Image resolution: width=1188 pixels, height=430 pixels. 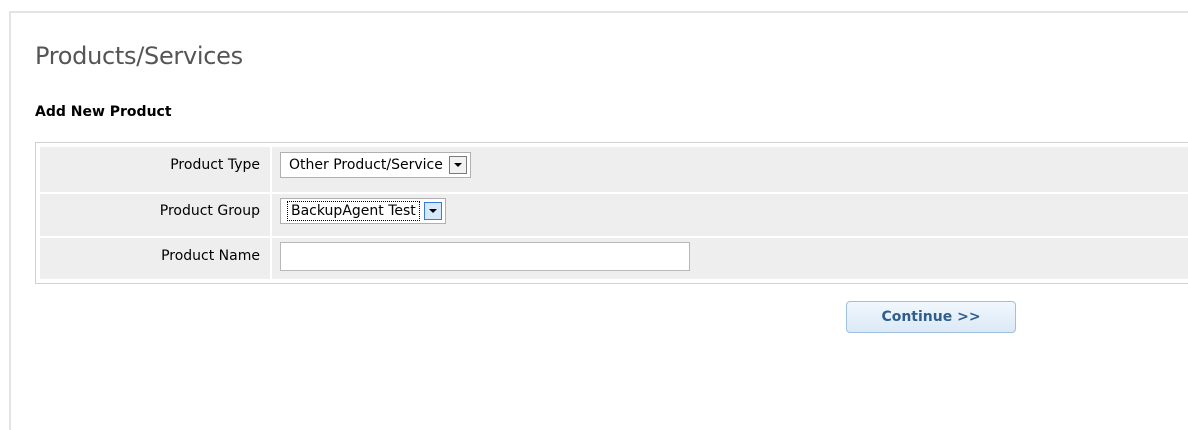 I want to click on product-group-value: BackupAgent Test, so click(x=353, y=211).